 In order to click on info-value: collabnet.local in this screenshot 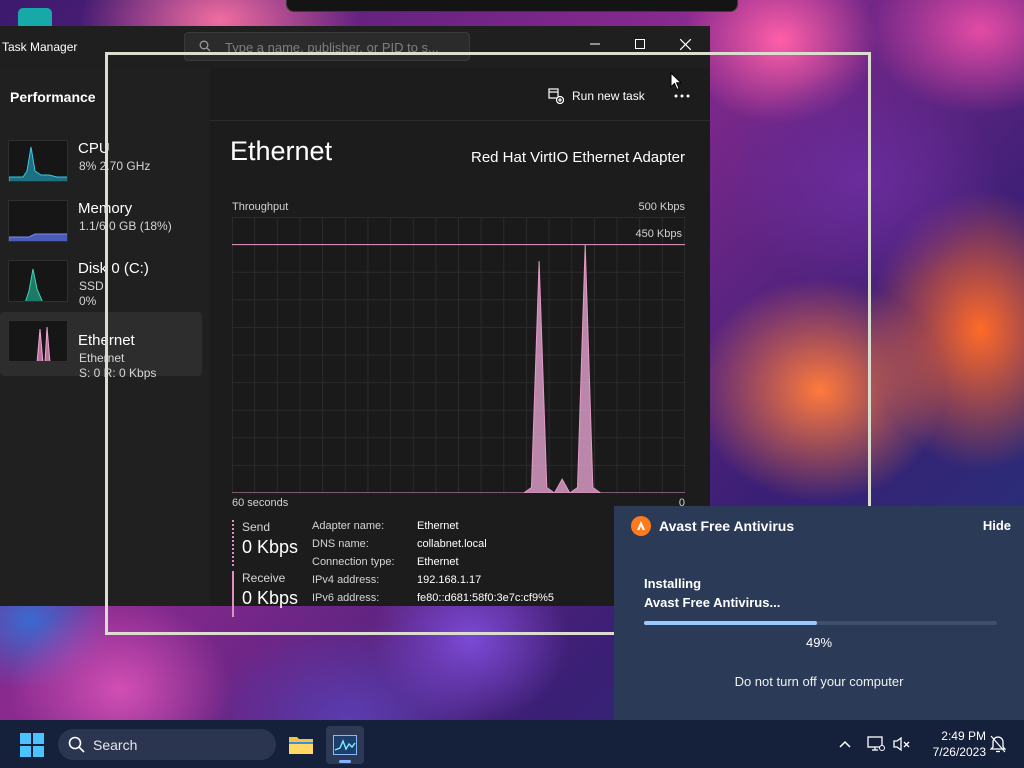, I will do `click(452, 544)`.